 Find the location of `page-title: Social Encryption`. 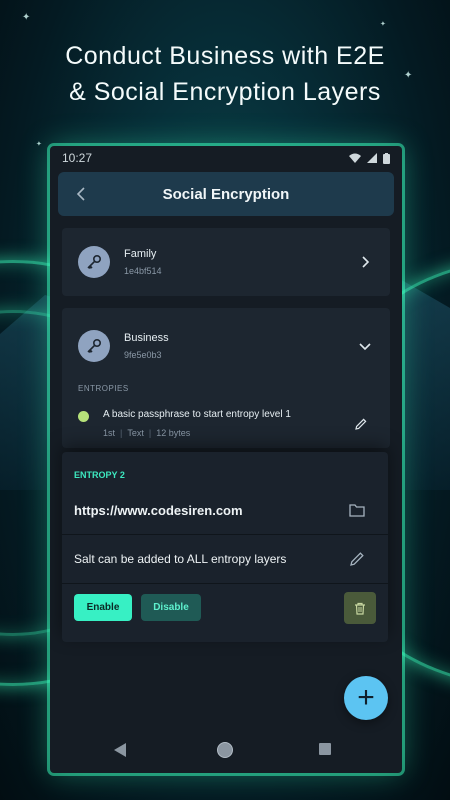

page-title: Social Encryption is located at coordinates (226, 194).